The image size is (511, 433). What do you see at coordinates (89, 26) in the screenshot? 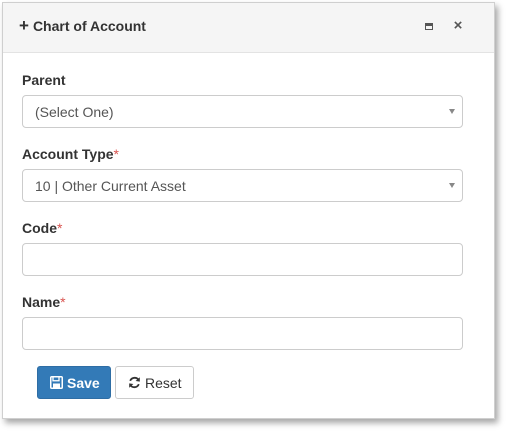
I see `dialog-title-text: Chart of Account` at bounding box center [89, 26].